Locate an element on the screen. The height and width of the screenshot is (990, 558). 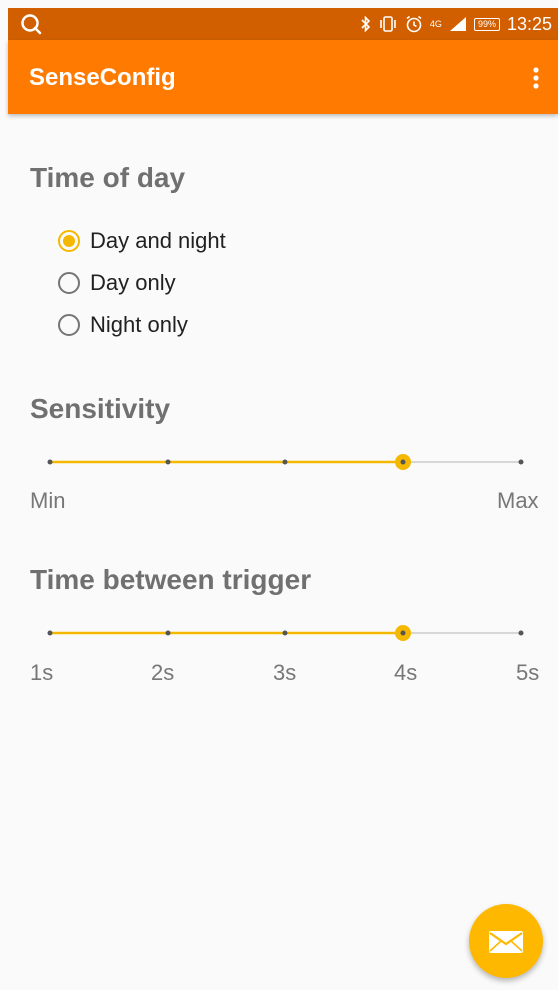
signal-icon is located at coordinates (457, 24).